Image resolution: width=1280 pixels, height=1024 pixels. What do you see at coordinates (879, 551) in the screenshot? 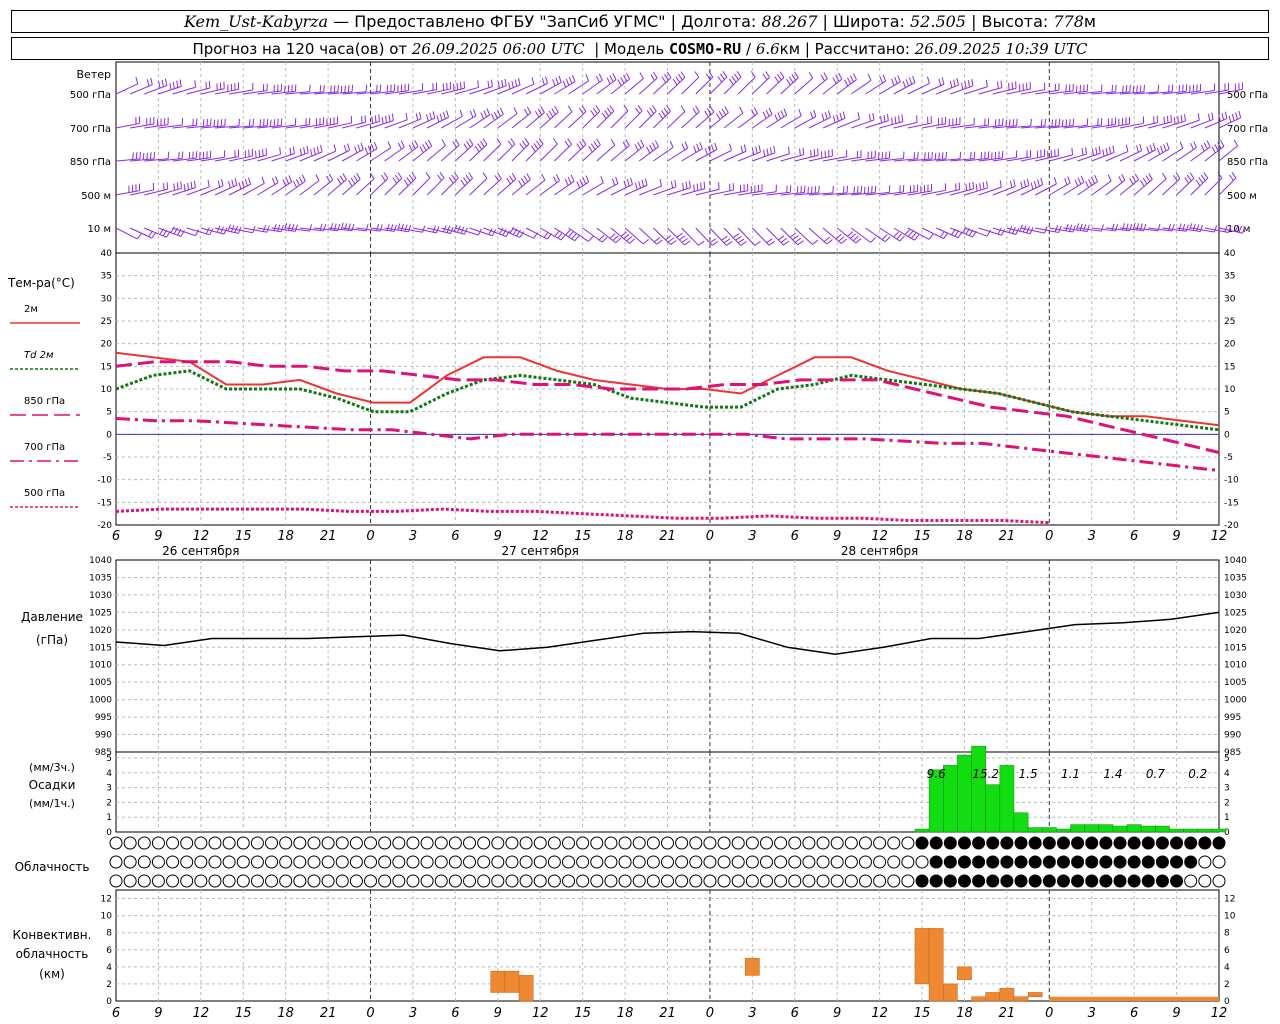
I see `day-label: 28 сентября` at bounding box center [879, 551].